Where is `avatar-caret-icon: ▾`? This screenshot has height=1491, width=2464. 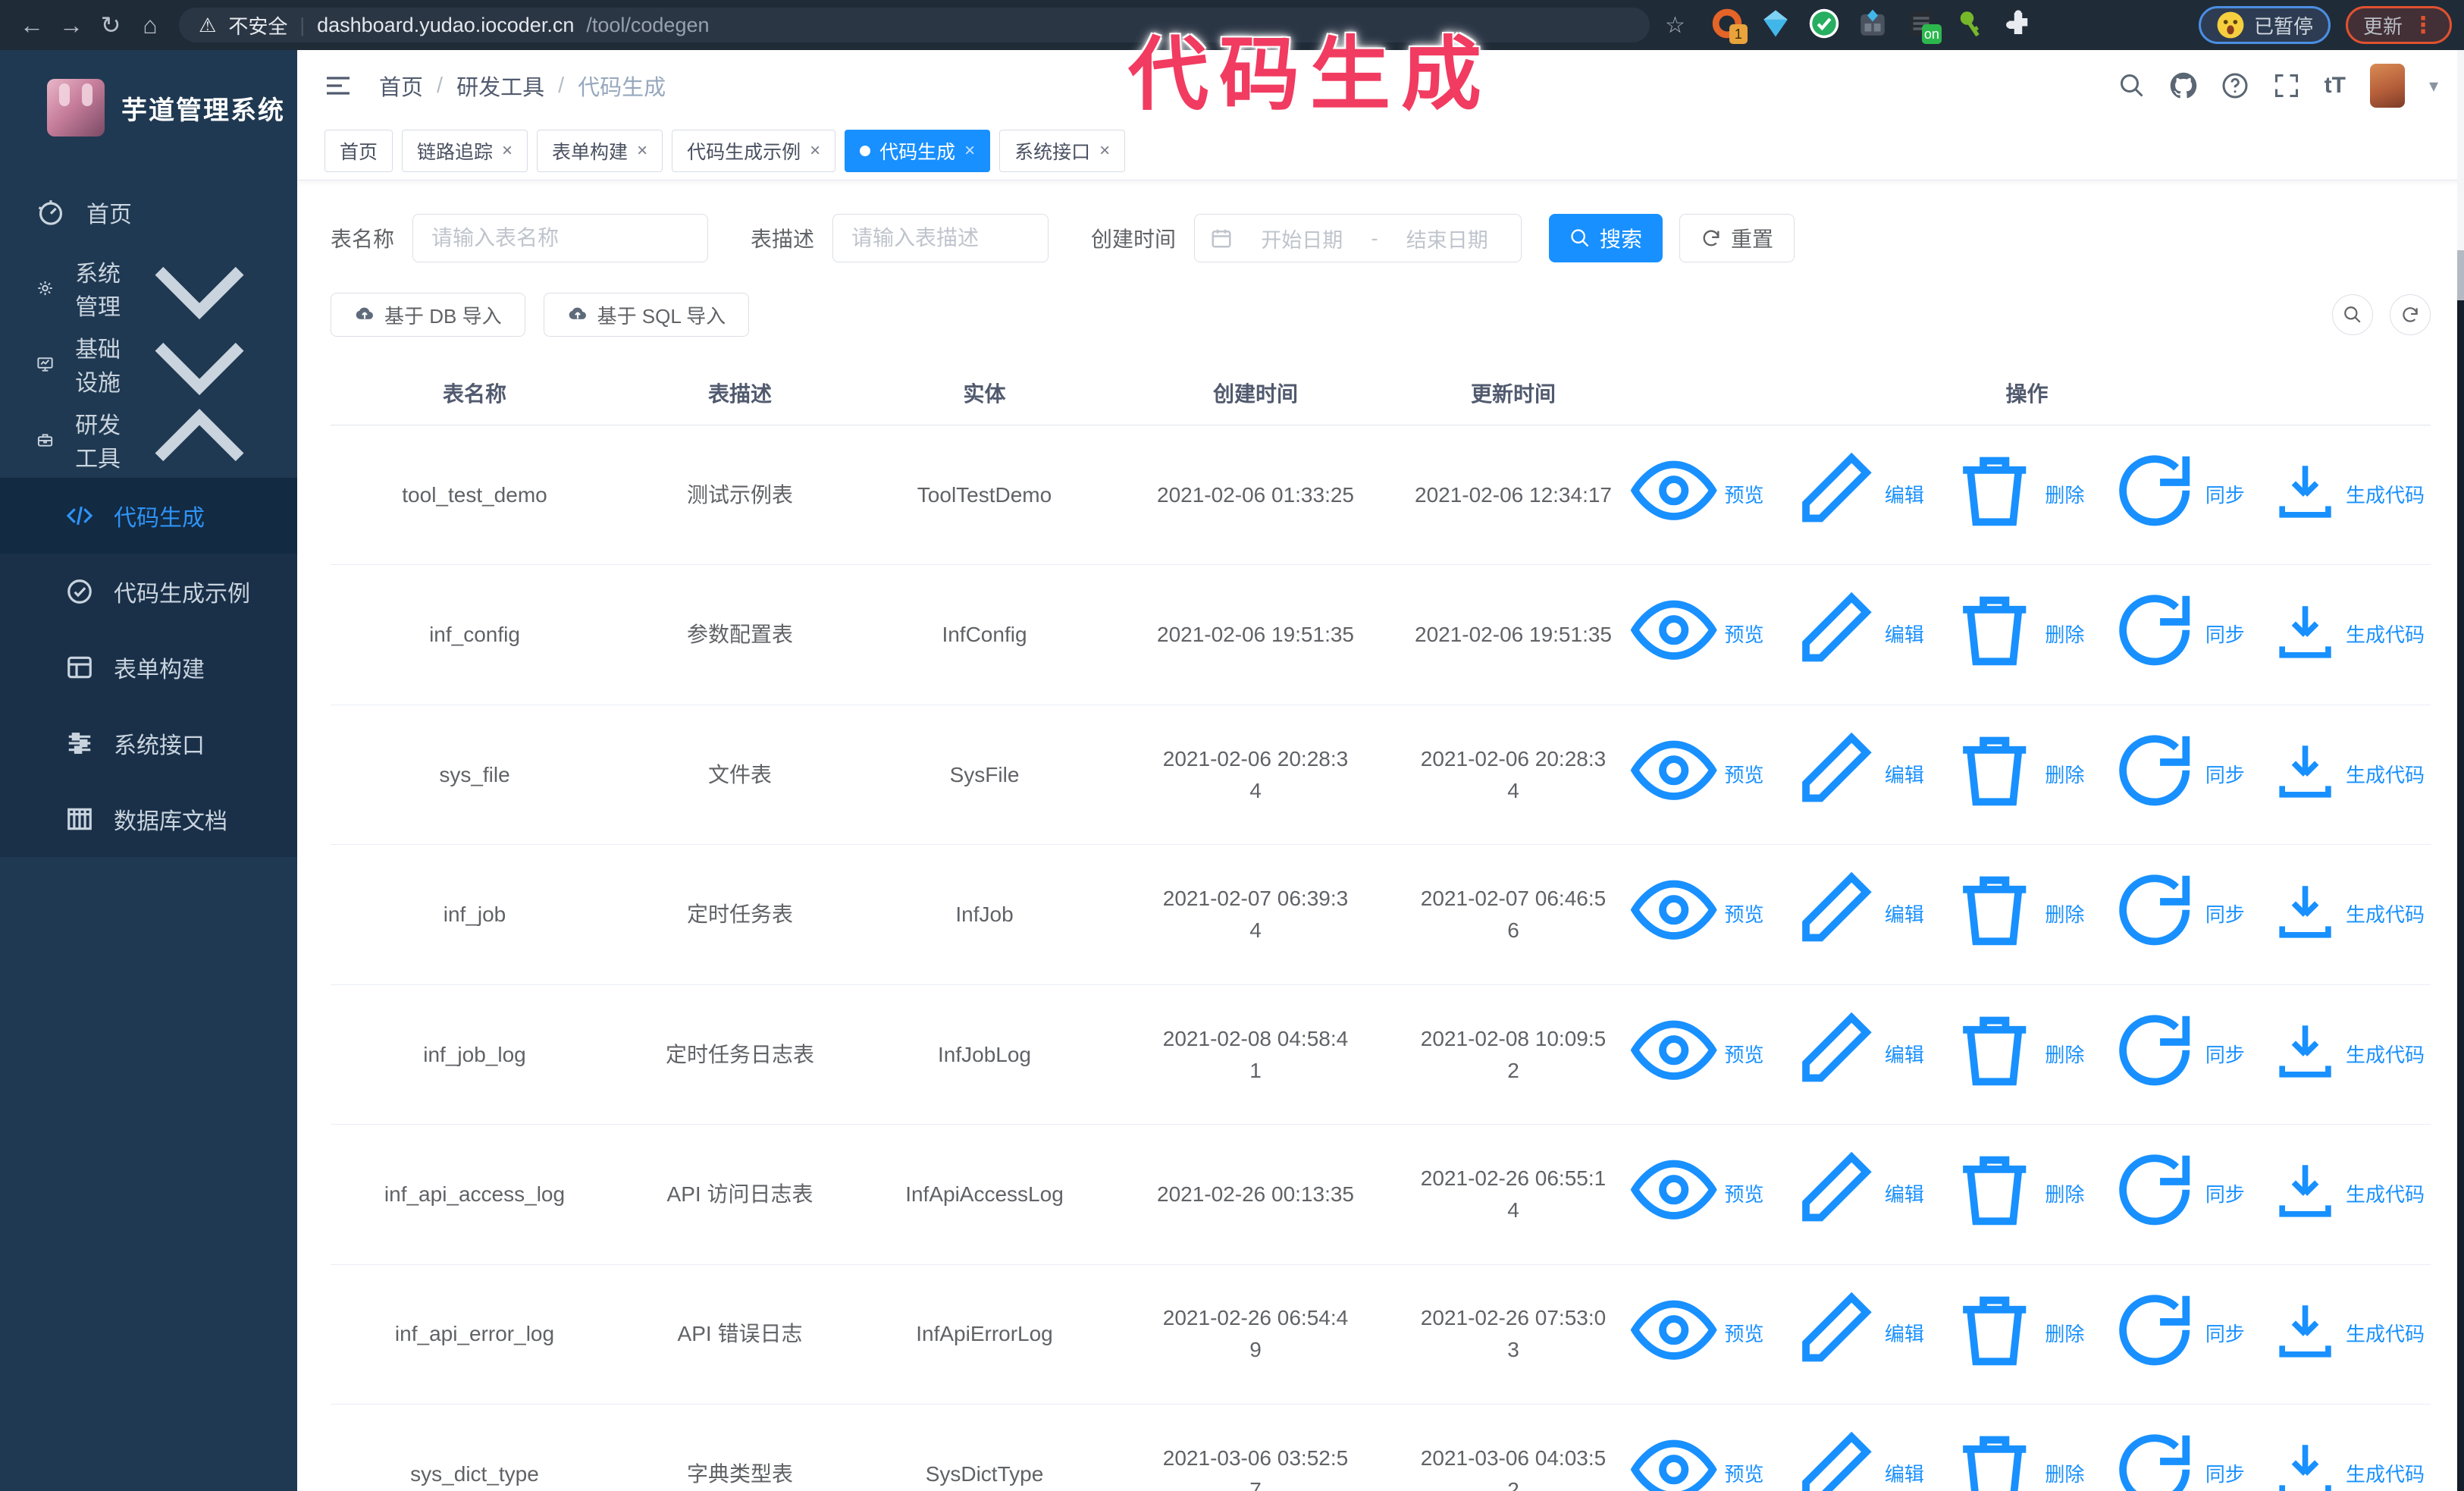
avatar-caret-icon: ▾ is located at coordinates (2434, 86).